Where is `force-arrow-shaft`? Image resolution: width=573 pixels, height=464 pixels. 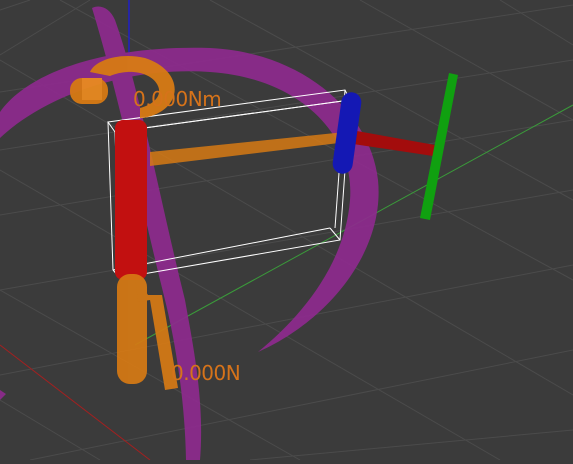
force-arrow-shaft is located at coordinates (248, 149).